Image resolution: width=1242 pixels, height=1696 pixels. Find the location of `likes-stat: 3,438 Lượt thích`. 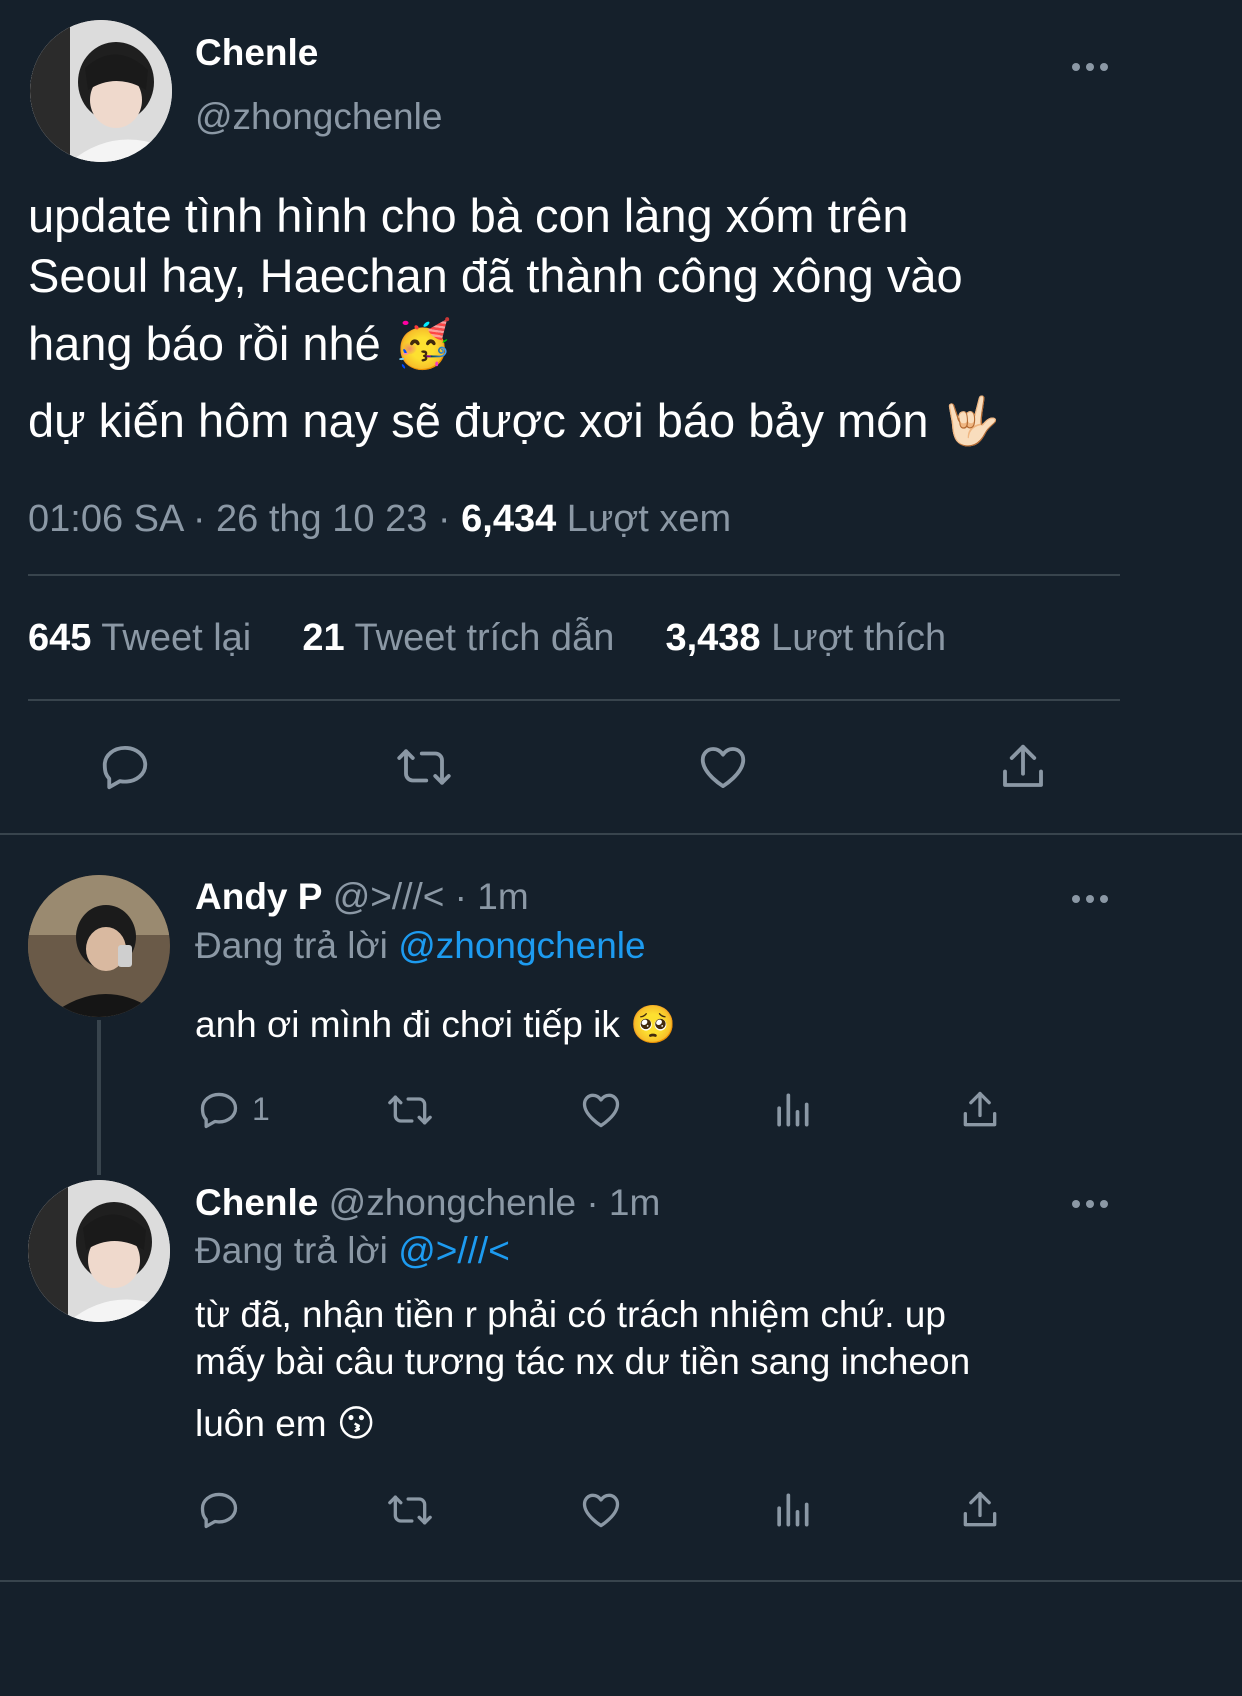

likes-stat: 3,438 Lượt thích is located at coordinates (805, 638).